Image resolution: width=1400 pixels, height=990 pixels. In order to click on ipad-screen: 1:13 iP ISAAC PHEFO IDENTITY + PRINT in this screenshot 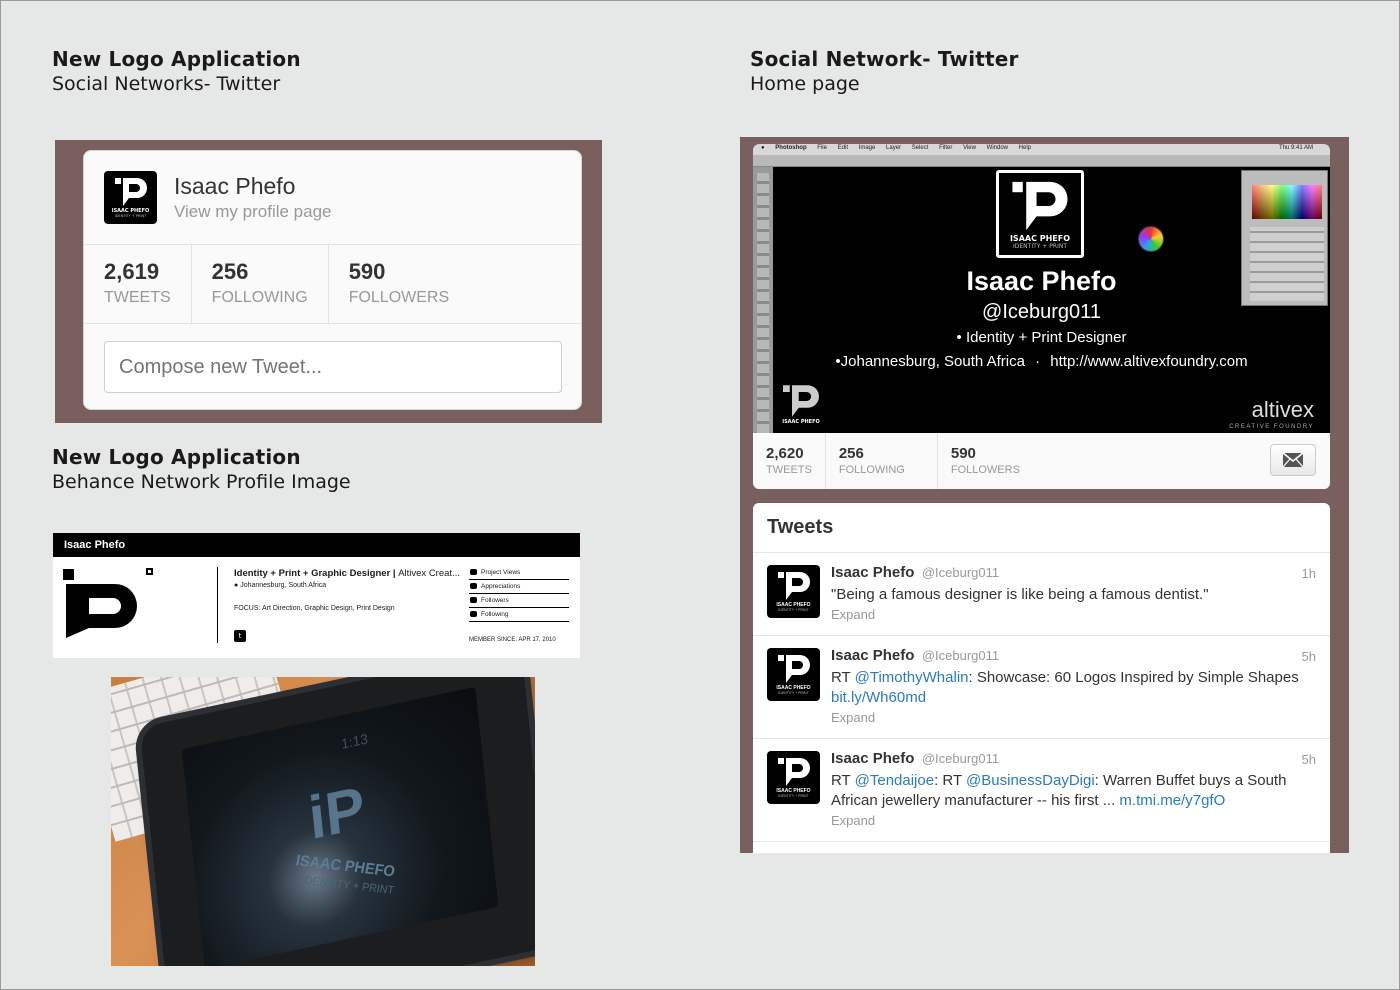, I will do `click(340, 826)`.